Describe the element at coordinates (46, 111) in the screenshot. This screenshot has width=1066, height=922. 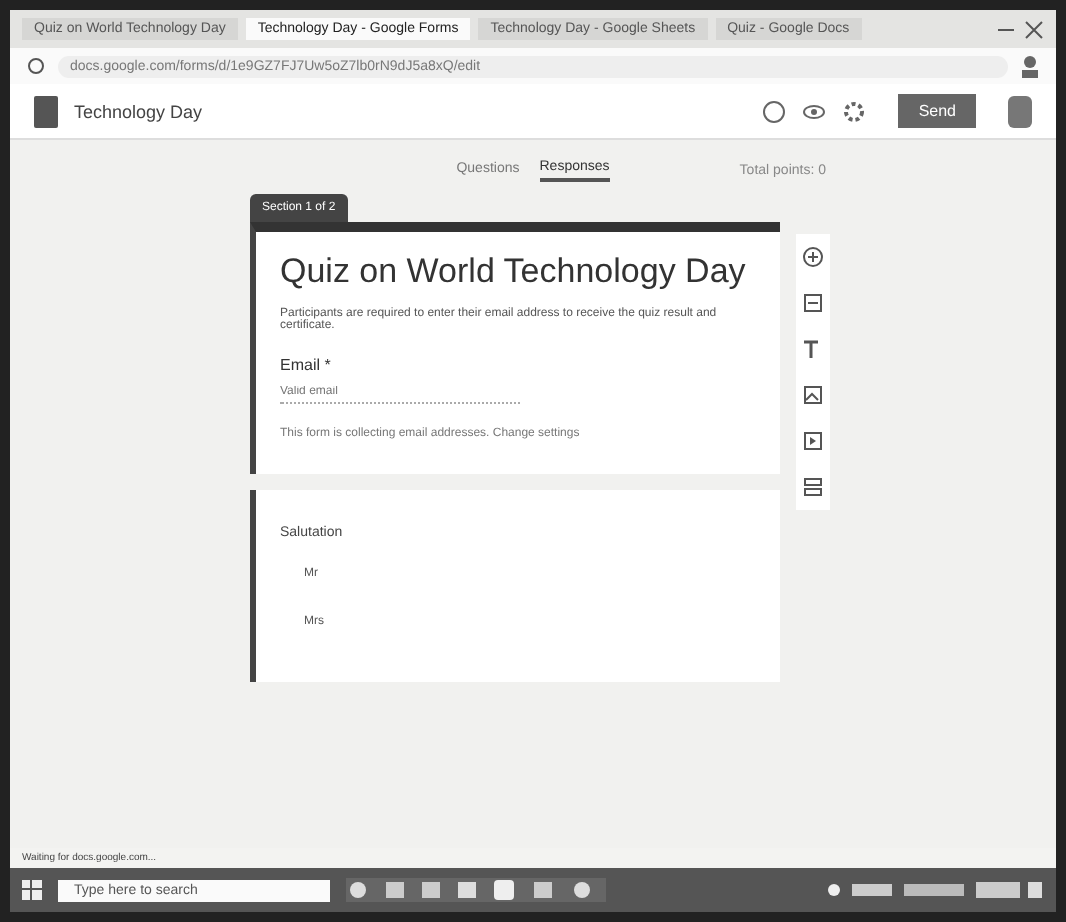
I see `document-icon` at that location.